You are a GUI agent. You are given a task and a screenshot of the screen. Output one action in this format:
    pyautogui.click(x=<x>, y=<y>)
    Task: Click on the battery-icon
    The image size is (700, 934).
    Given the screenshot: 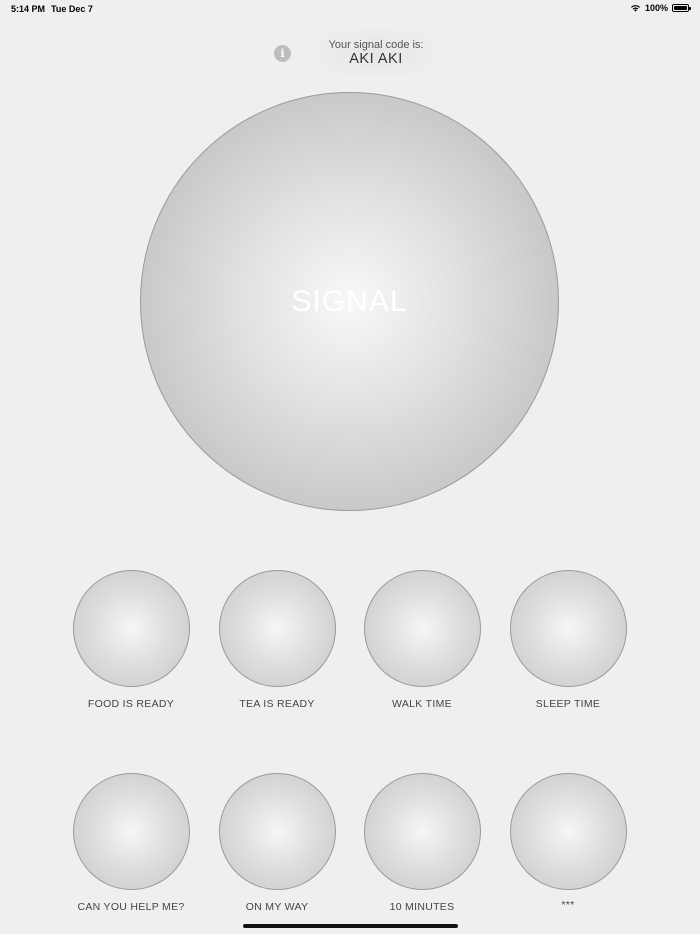 What is the action you would take?
    pyautogui.click(x=681, y=8)
    